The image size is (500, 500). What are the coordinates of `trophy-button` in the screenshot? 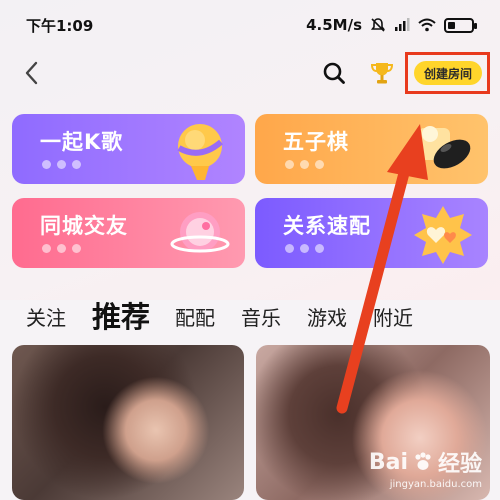 It's located at (382, 73).